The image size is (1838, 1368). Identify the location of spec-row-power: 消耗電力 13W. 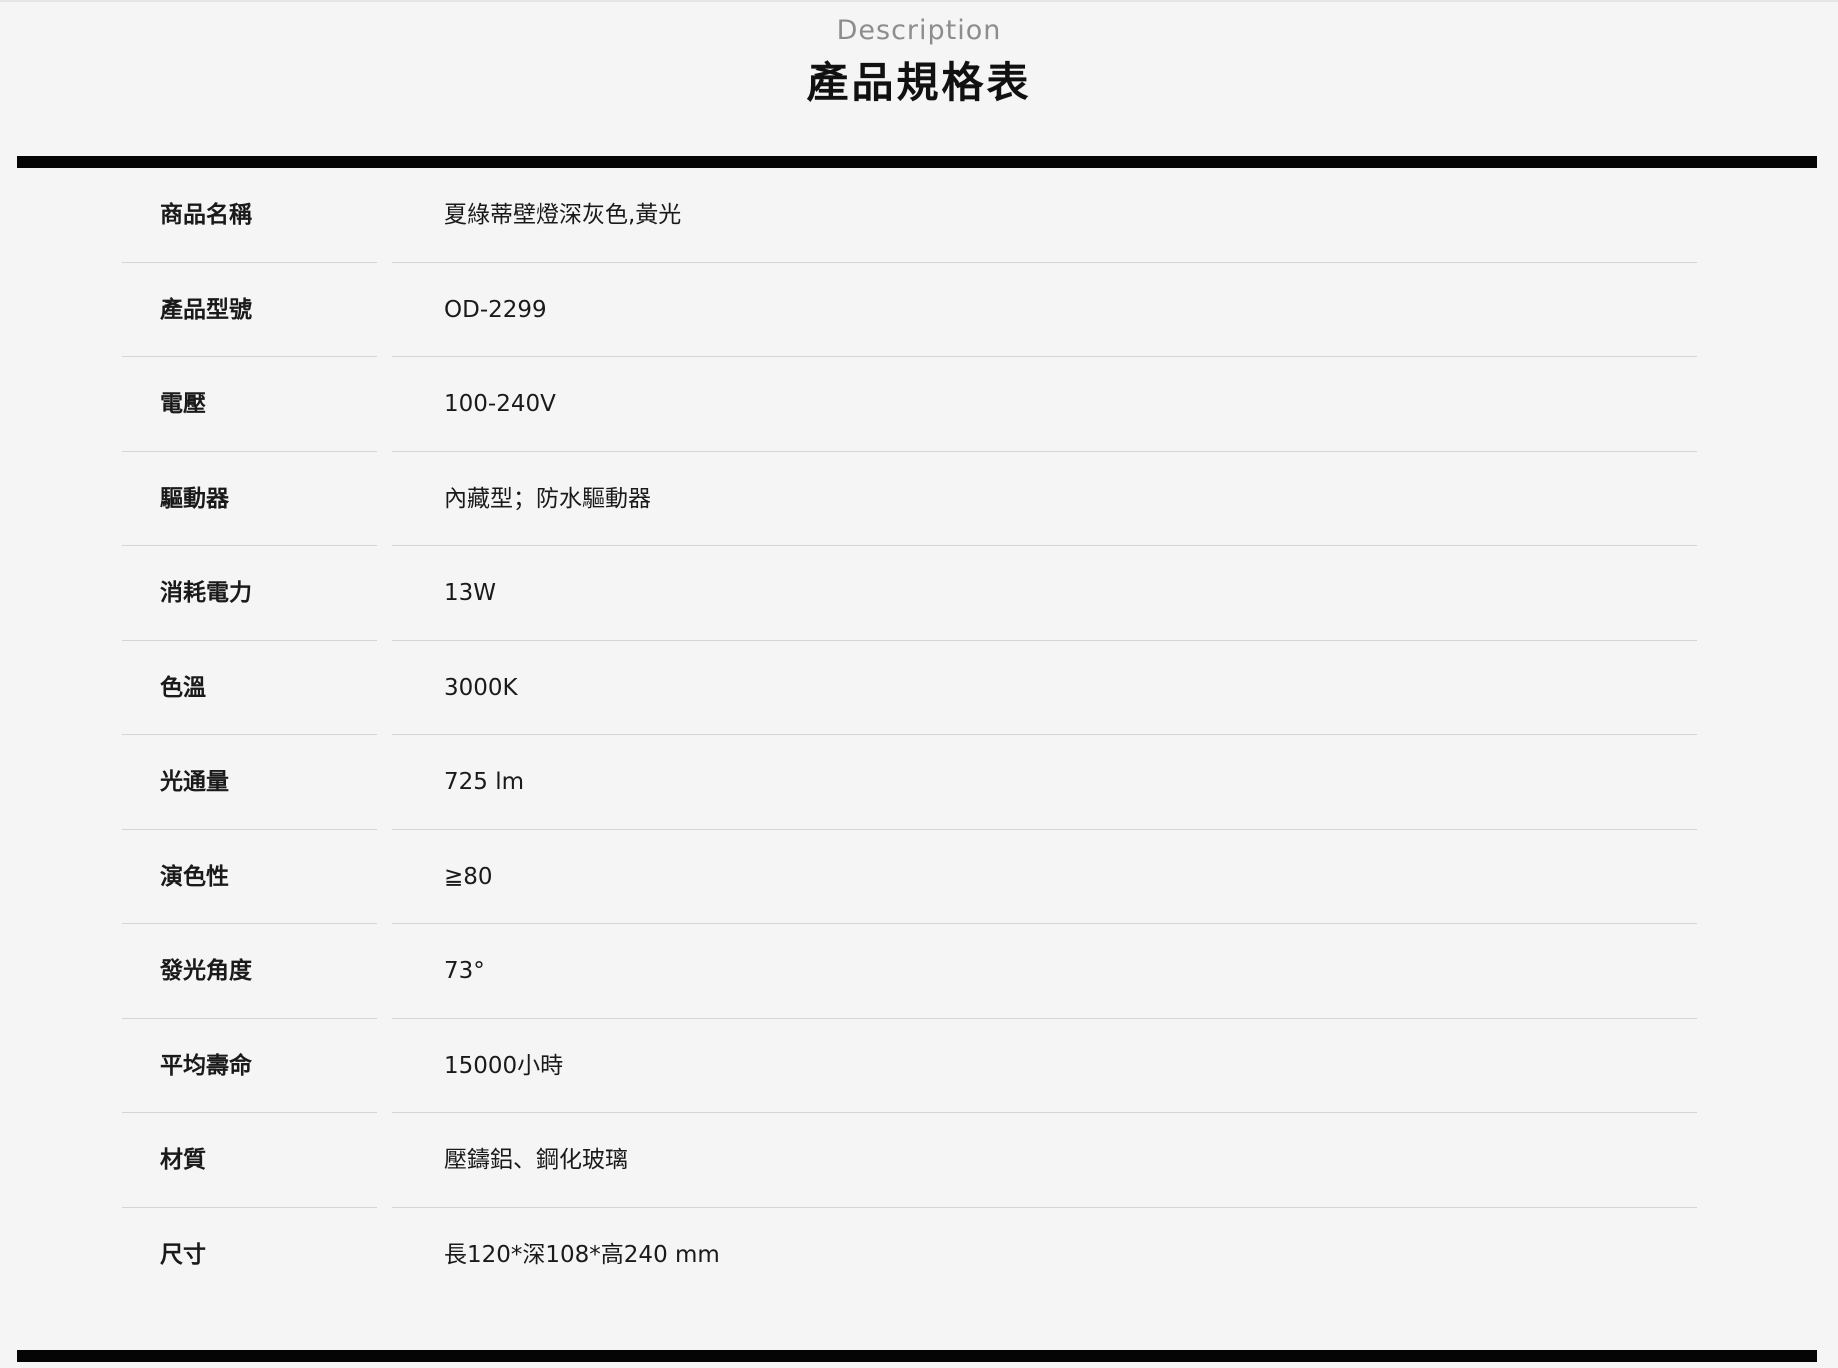
(919, 593).